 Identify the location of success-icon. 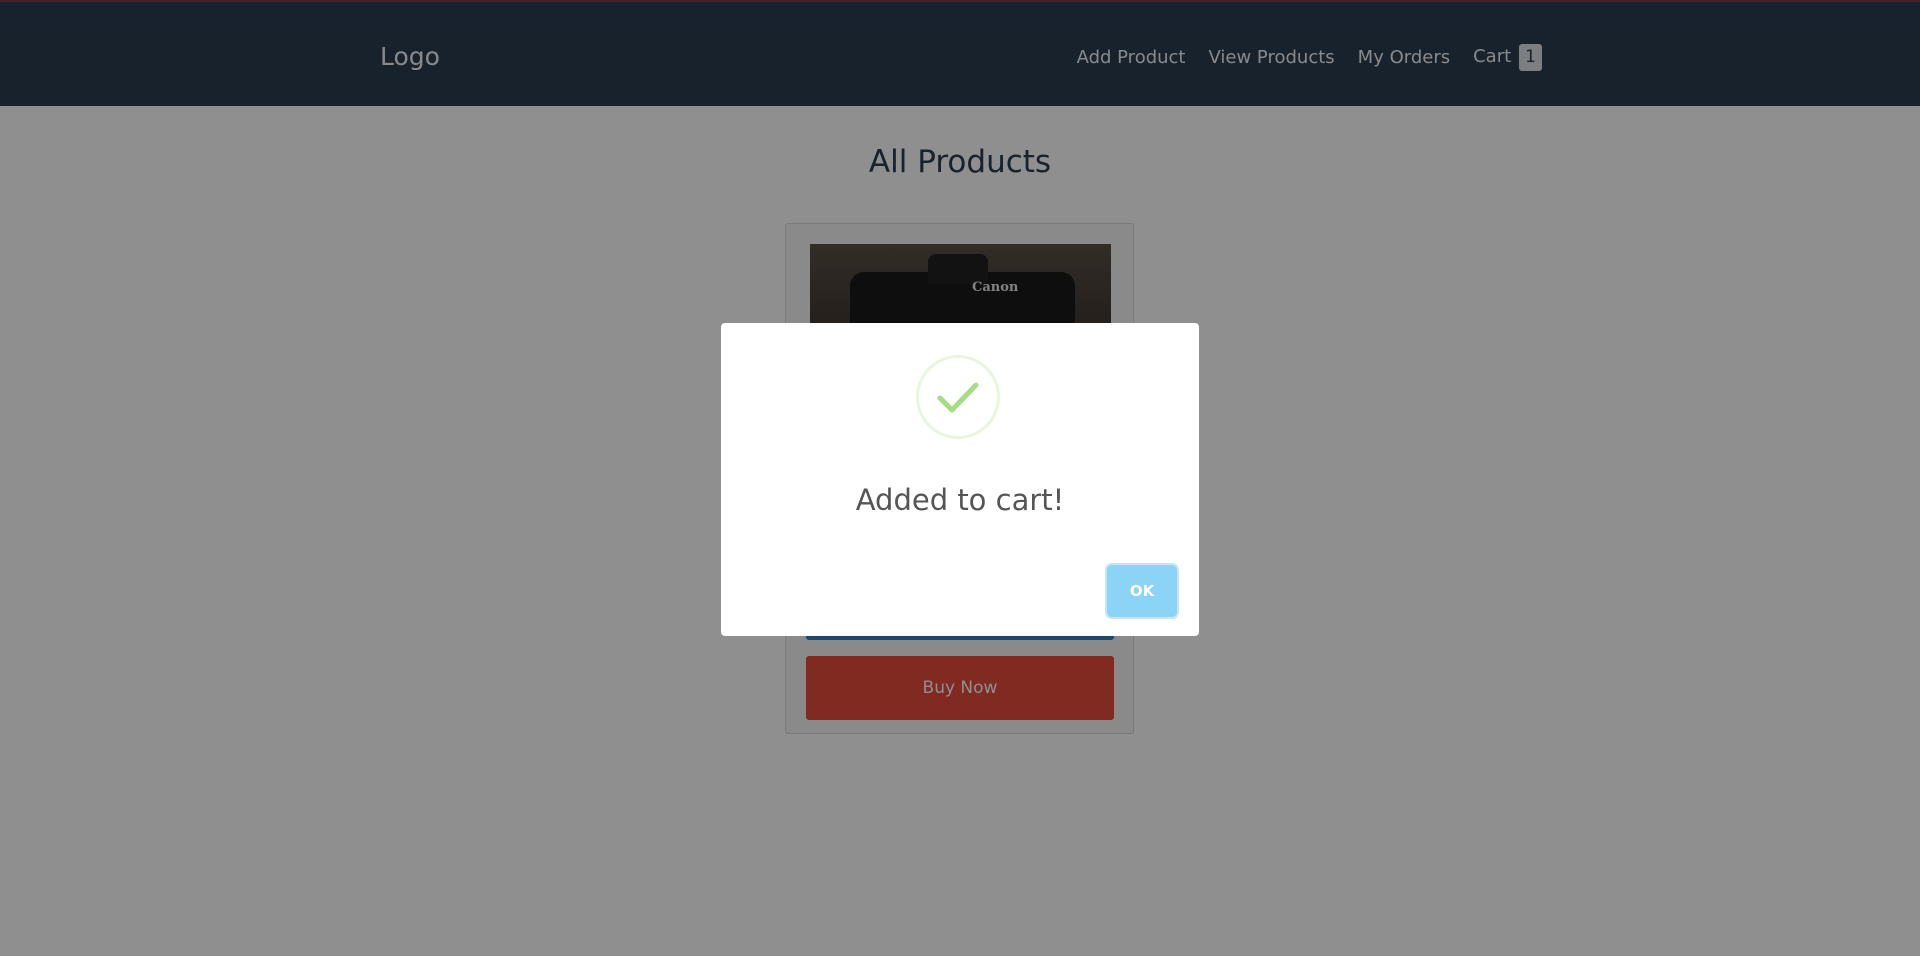
(958, 397).